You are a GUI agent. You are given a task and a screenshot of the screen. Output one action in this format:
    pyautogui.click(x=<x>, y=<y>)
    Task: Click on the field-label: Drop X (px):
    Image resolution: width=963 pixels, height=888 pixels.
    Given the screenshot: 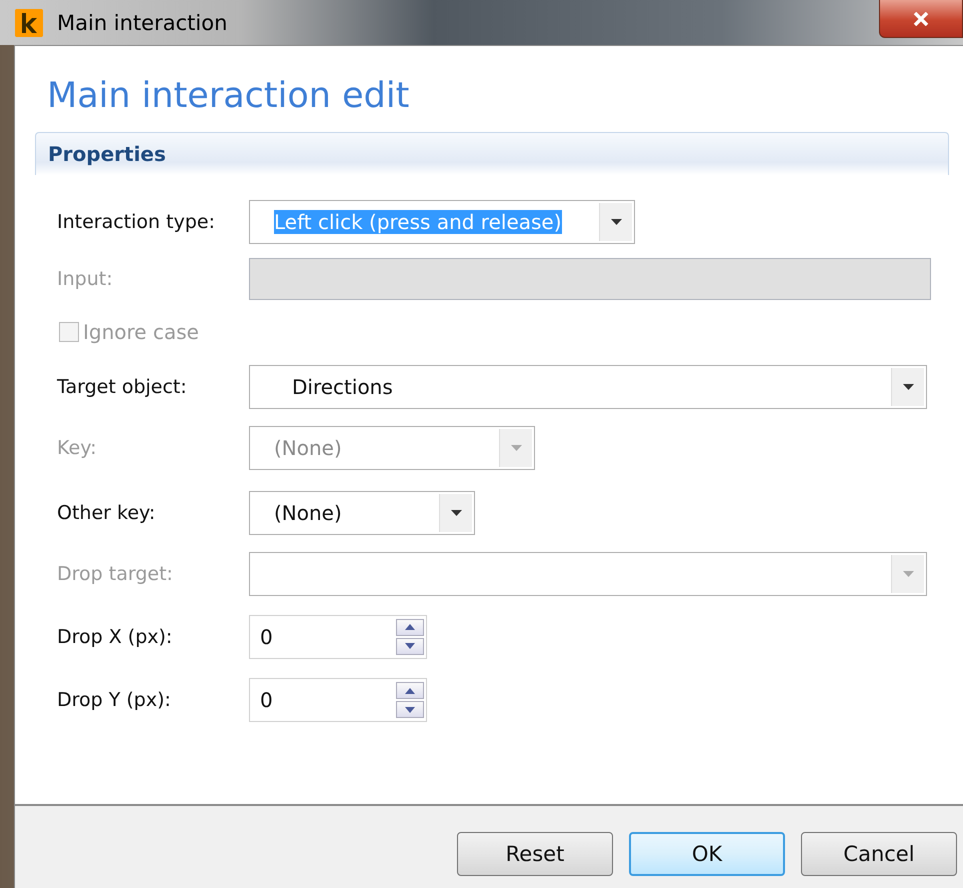 What is the action you would take?
    pyautogui.click(x=115, y=637)
    